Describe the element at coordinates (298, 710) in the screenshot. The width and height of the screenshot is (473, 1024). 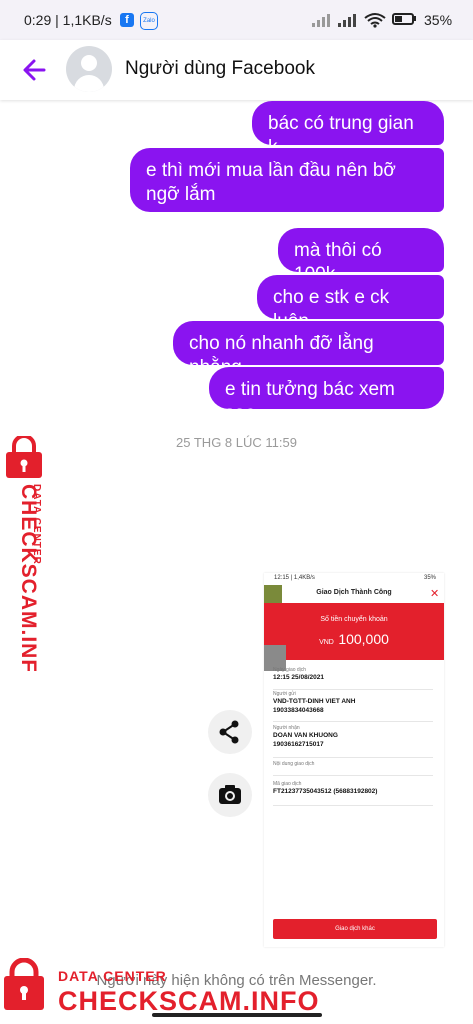
I see `field-value: 19033834043668` at that location.